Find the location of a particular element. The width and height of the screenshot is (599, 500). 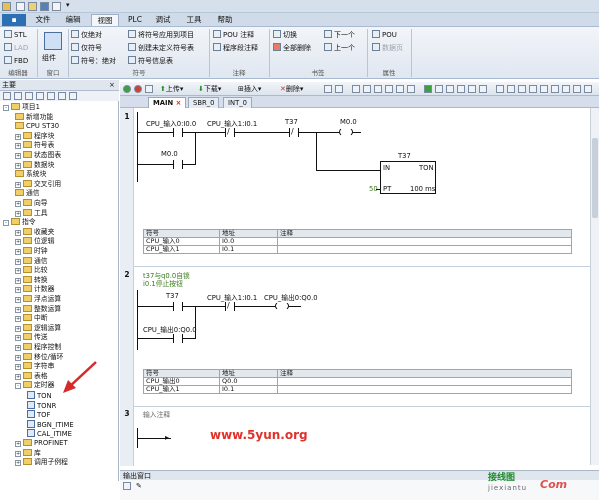

table-row: CPU_输出0 Q0.0 is located at coordinates (357, 381).